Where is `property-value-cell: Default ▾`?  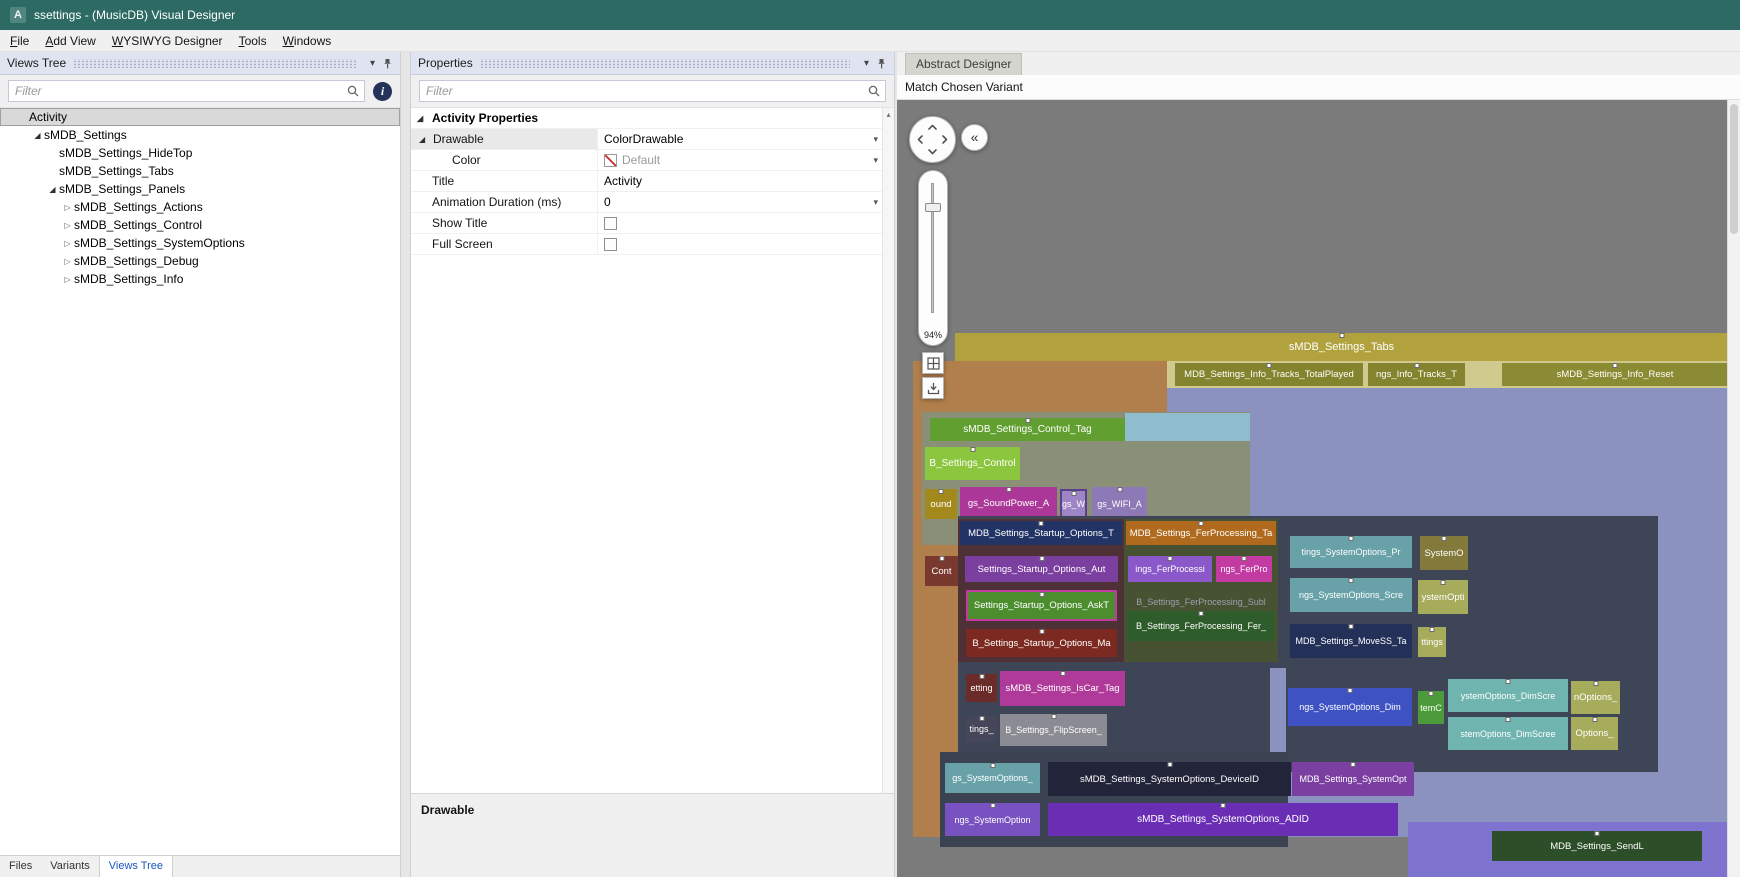 property-value-cell: Default ▾ is located at coordinates (740, 160).